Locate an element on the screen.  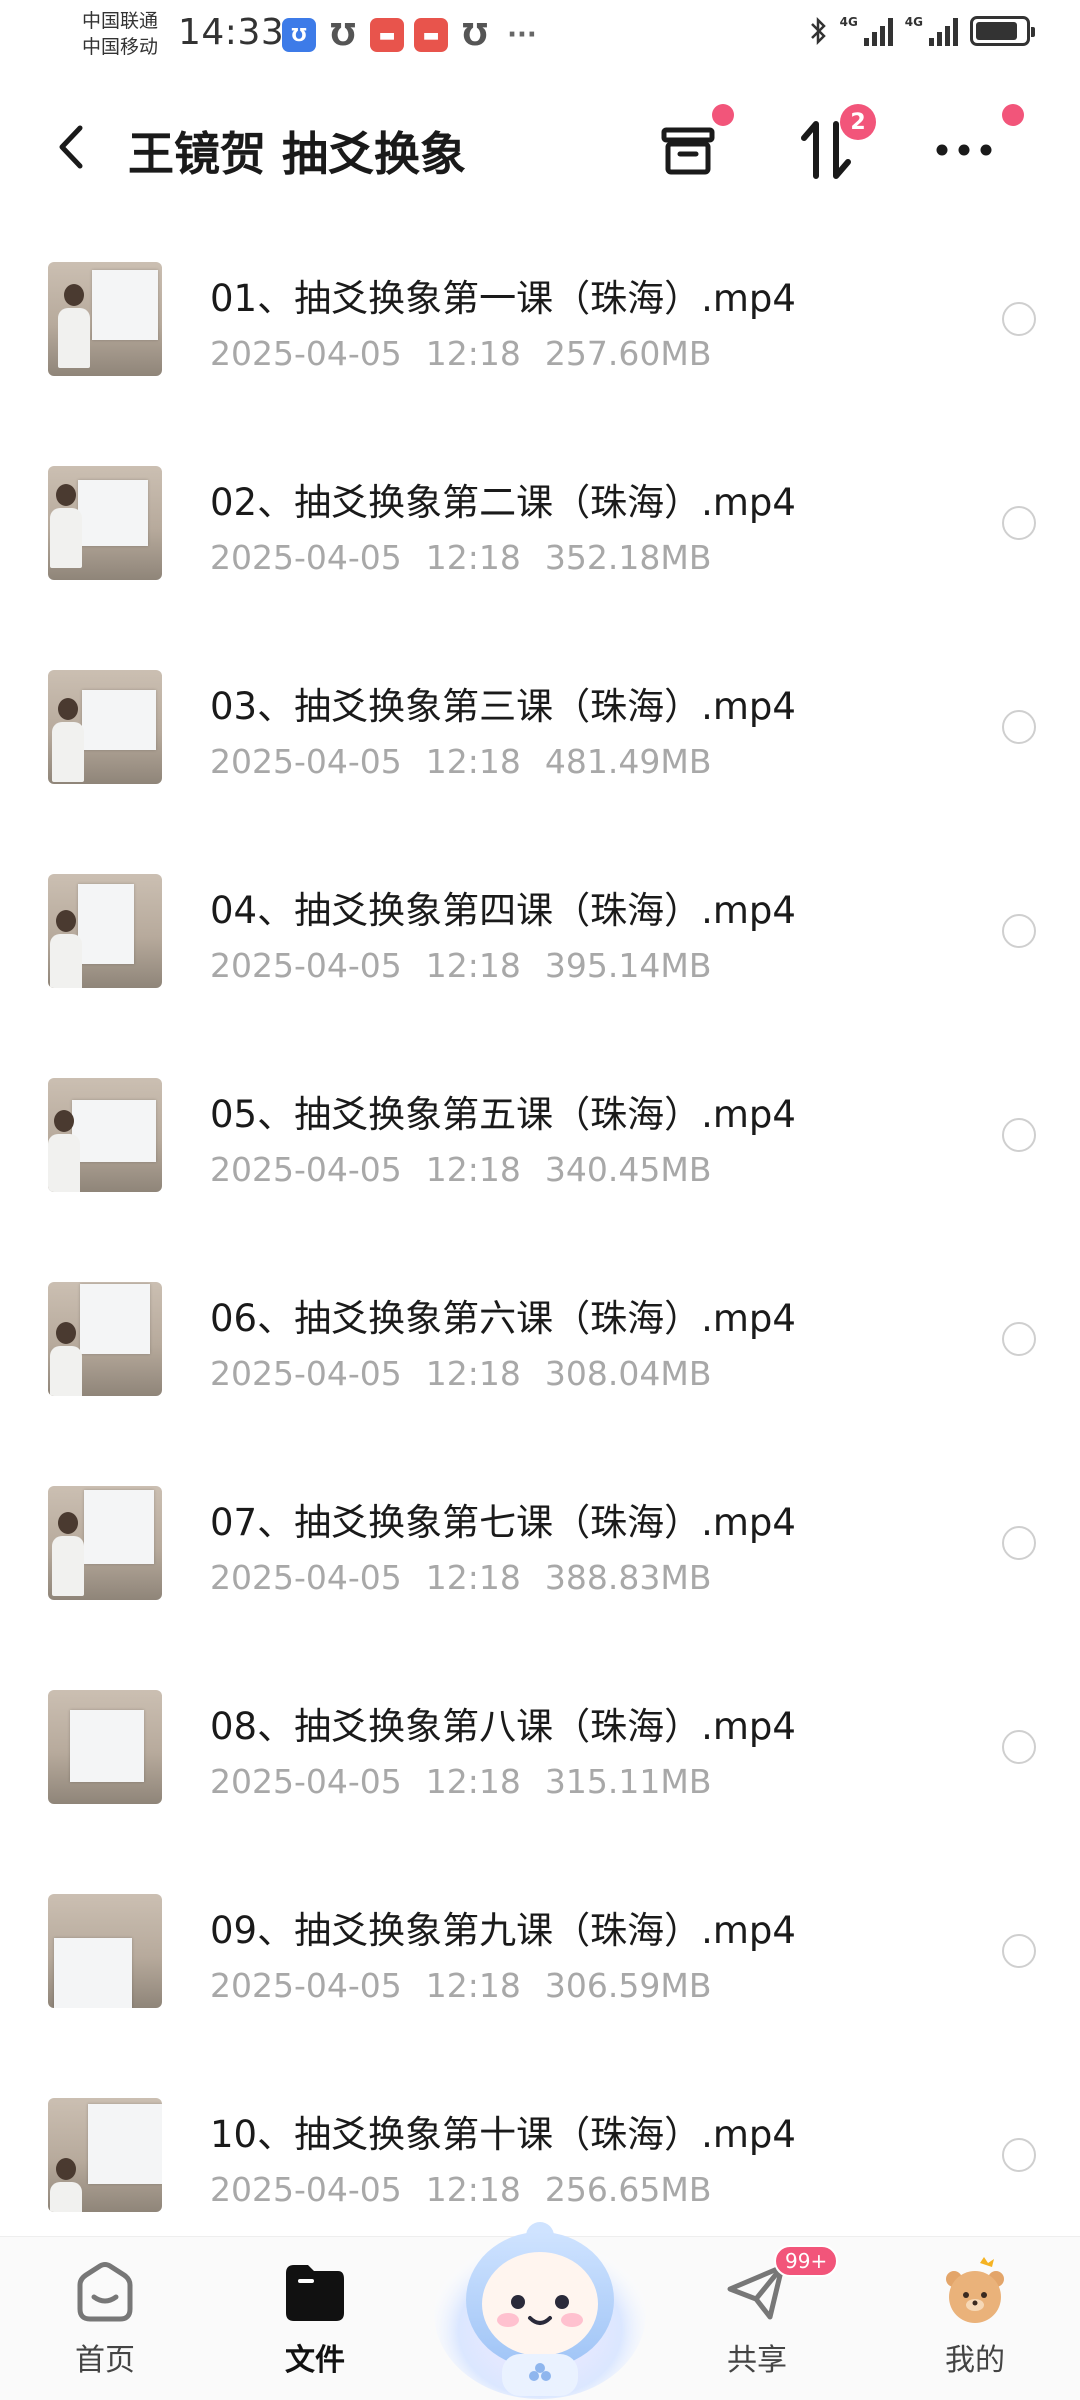
file-name: 02、抽爻换象第二课（珠海）.mp4 is located at coordinates (503, 499).